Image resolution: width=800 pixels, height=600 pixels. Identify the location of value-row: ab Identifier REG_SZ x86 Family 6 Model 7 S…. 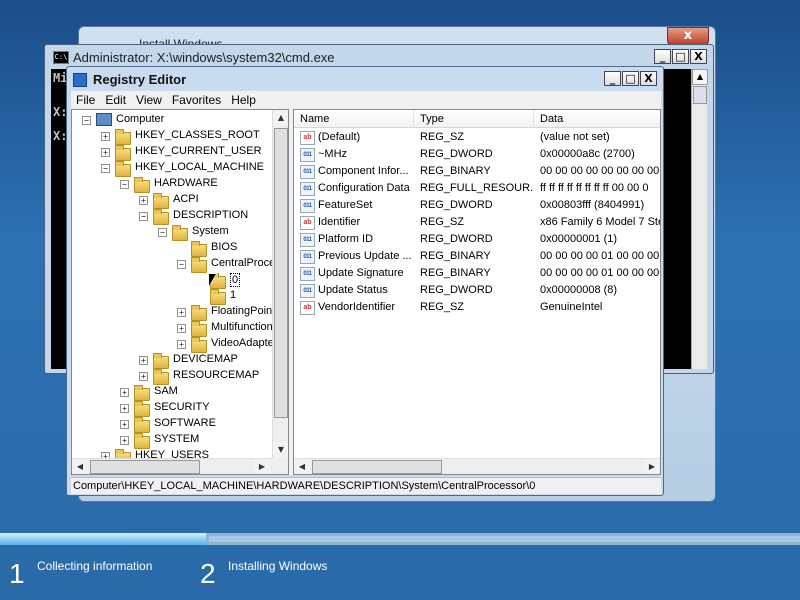
(477, 222).